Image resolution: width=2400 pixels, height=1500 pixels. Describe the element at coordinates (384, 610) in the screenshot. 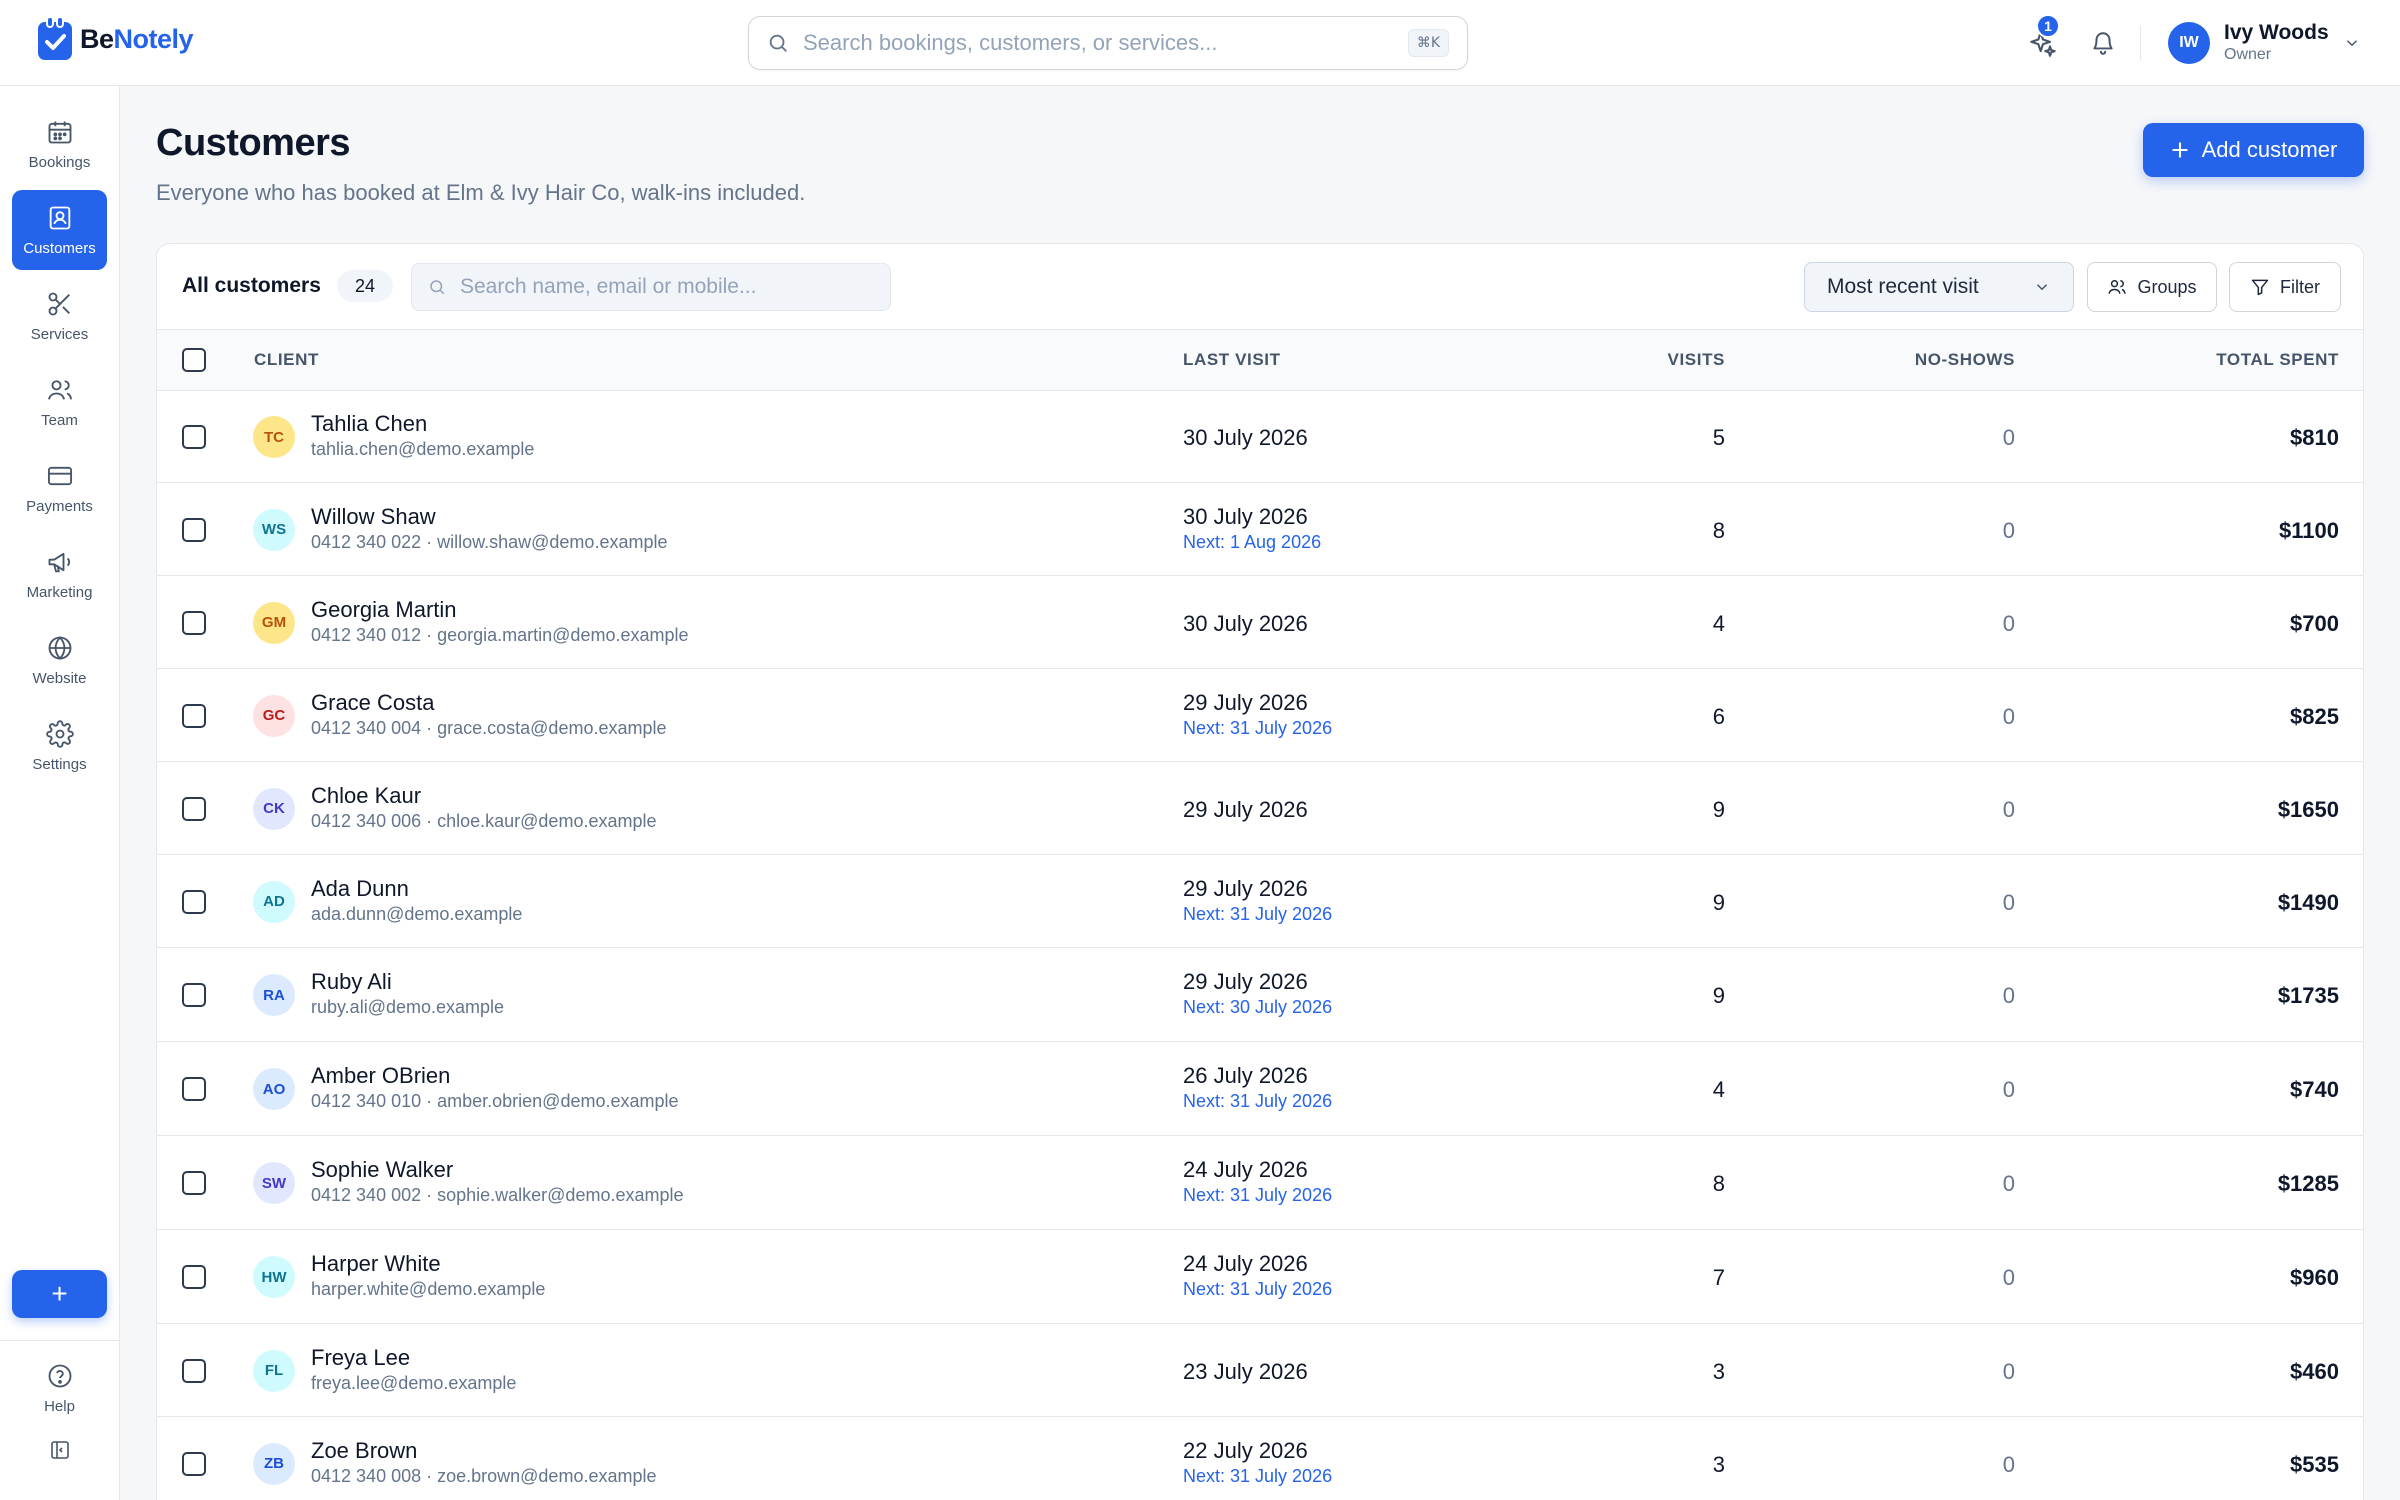

I see `customer-name: Georgia Martin` at that location.